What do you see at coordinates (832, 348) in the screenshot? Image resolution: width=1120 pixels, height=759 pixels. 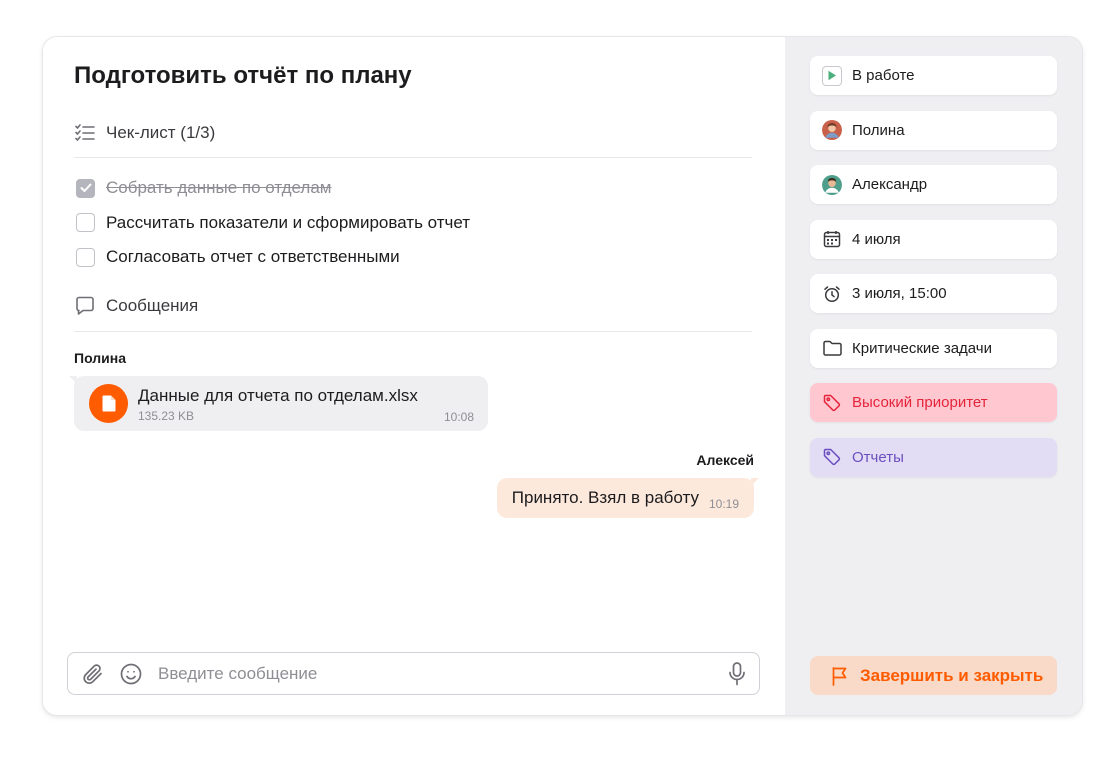 I see `folder-icon` at bounding box center [832, 348].